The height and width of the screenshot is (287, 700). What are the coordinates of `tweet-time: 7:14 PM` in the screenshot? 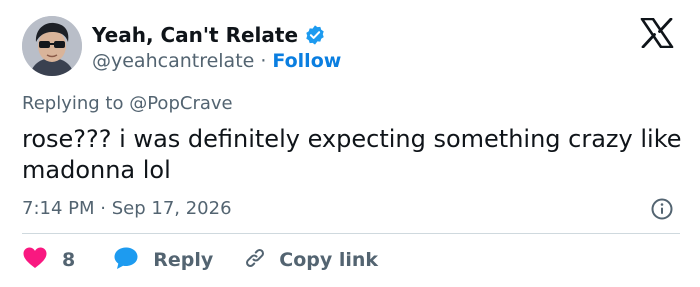 It's located at (58, 208).